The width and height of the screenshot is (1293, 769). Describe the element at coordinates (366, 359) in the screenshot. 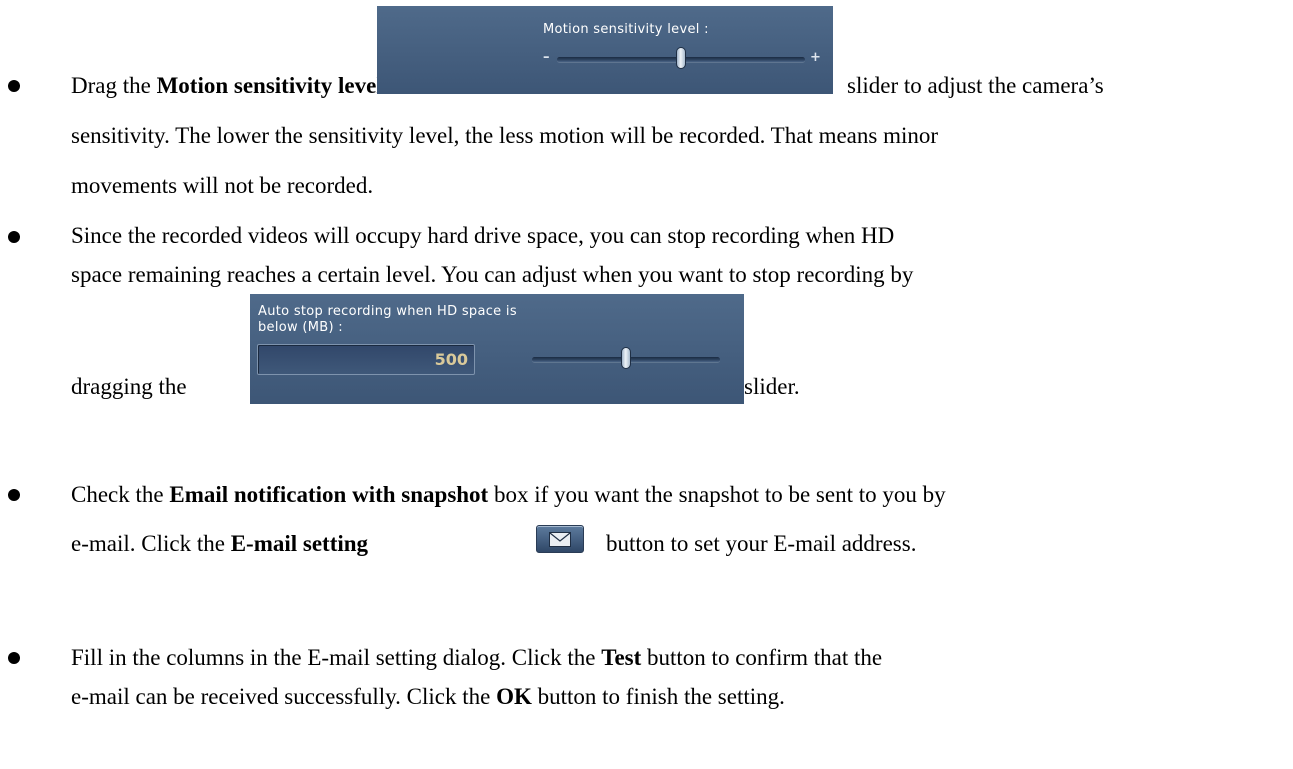

I see `hd-space-value-field: 500` at that location.